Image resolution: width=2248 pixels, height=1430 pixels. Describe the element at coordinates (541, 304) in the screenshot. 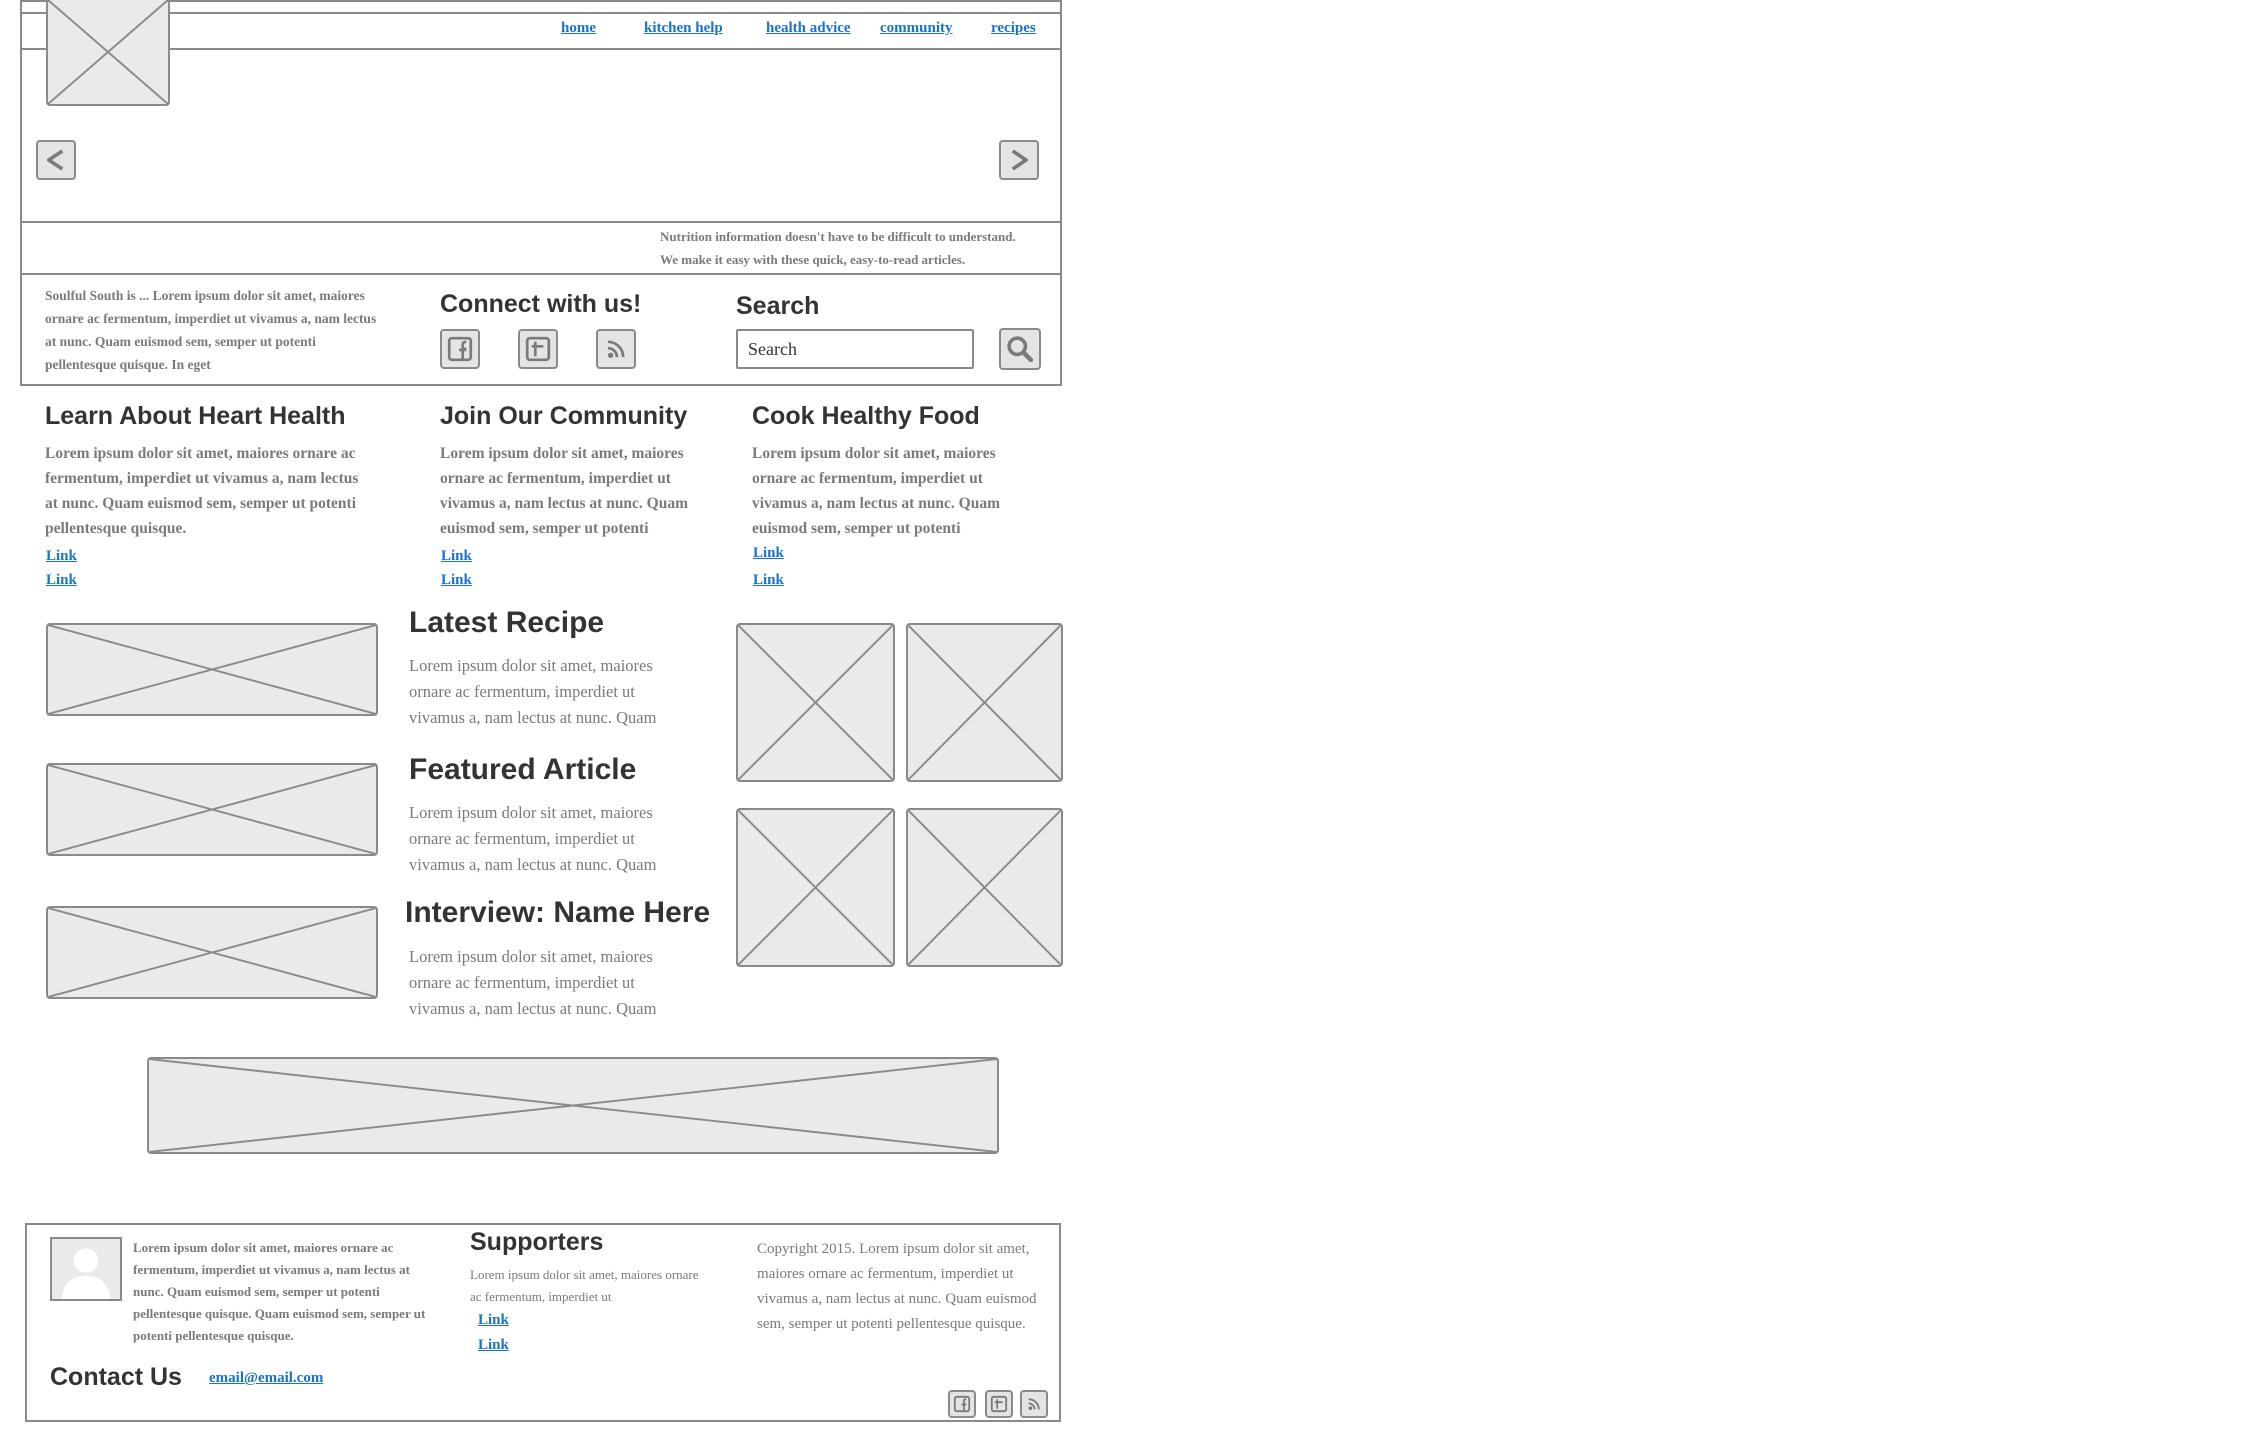

I see `connect-title: Connect with us!` at that location.